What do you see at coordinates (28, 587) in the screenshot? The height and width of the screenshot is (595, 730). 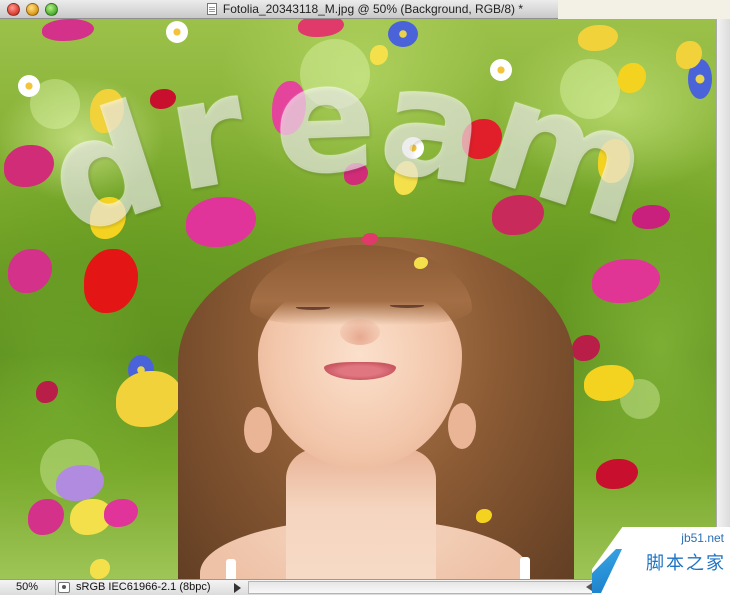 I see `zoom-level: 50%` at bounding box center [28, 587].